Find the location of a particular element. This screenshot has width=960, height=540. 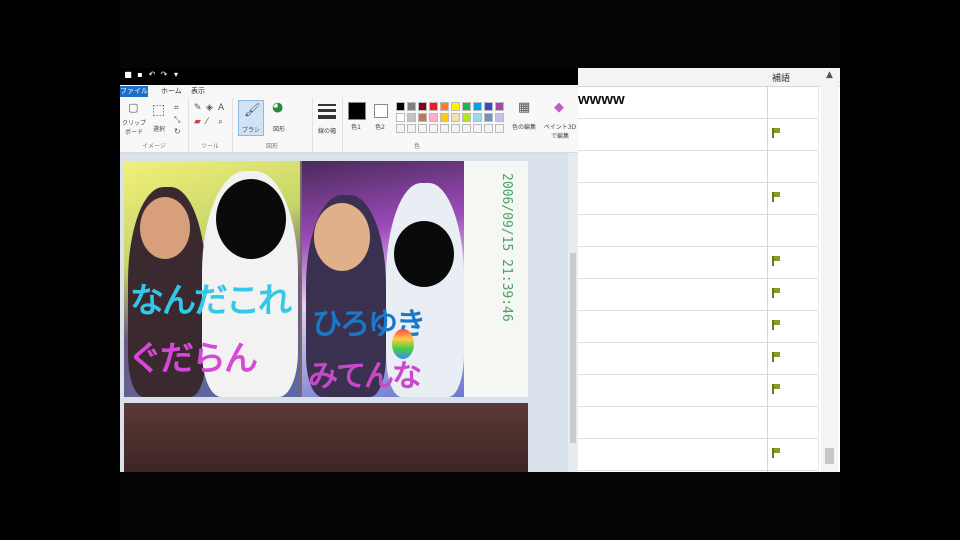

line-width-button: 線の幅 is located at coordinates (327, 130).